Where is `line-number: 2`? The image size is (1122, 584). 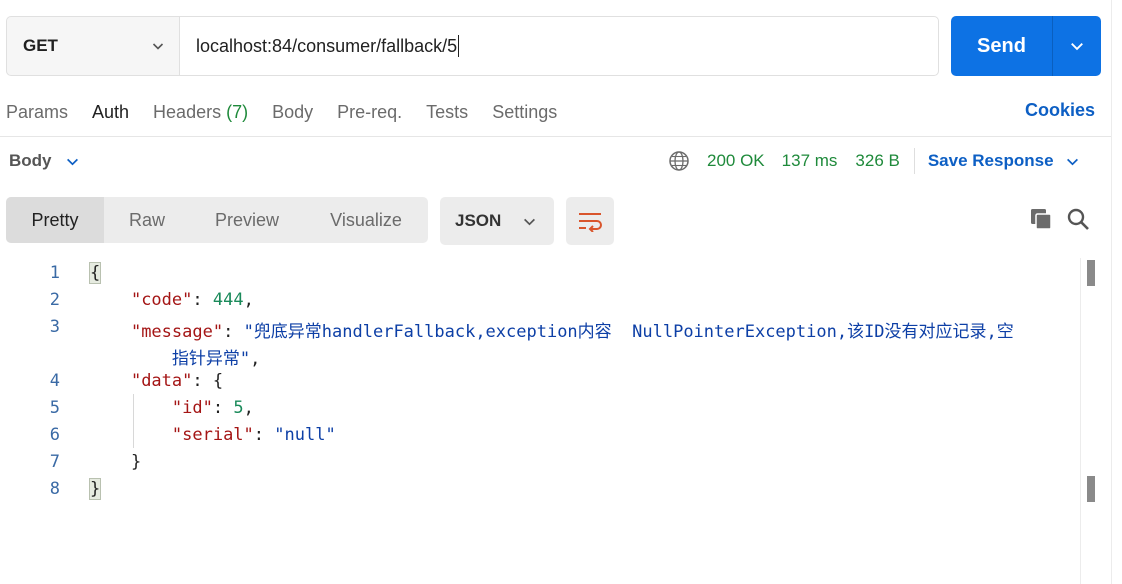
line-number: 2 is located at coordinates (54, 300).